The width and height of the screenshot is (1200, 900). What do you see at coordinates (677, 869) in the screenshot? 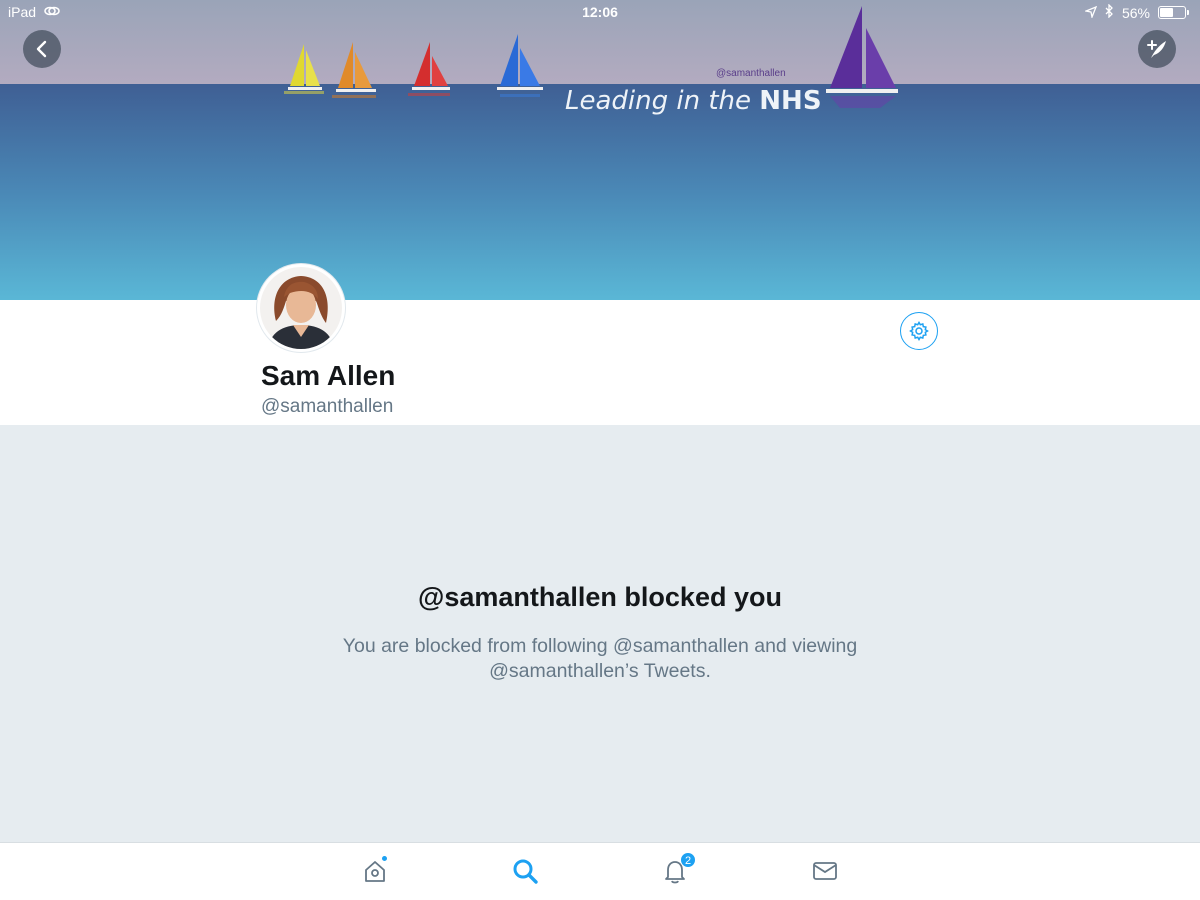
I see `tab-notifications: 2` at bounding box center [677, 869].